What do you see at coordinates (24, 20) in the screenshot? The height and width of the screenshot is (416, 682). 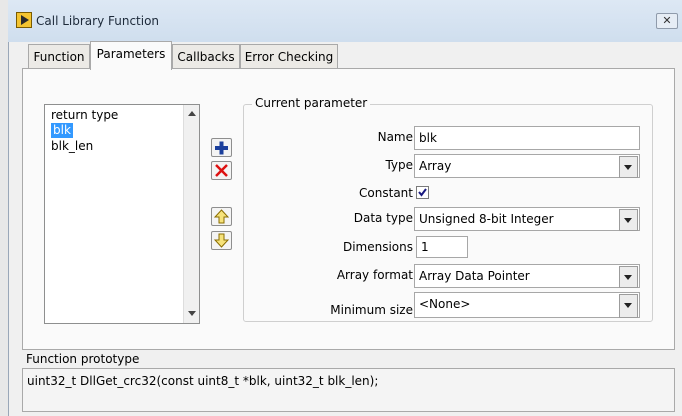 I see `labview-app-icon` at bounding box center [24, 20].